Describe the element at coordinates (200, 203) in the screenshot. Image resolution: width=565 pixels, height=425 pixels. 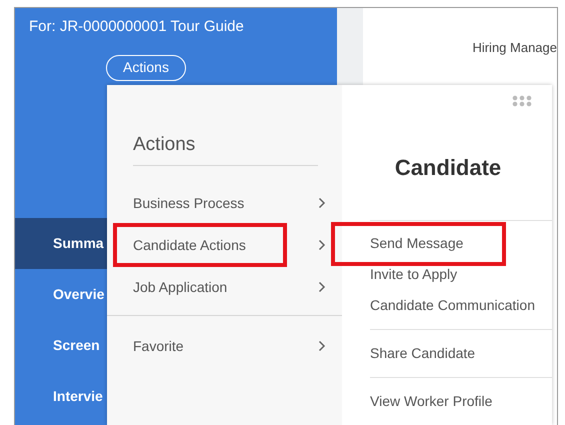
I see `menu-item: Business Process` at that location.